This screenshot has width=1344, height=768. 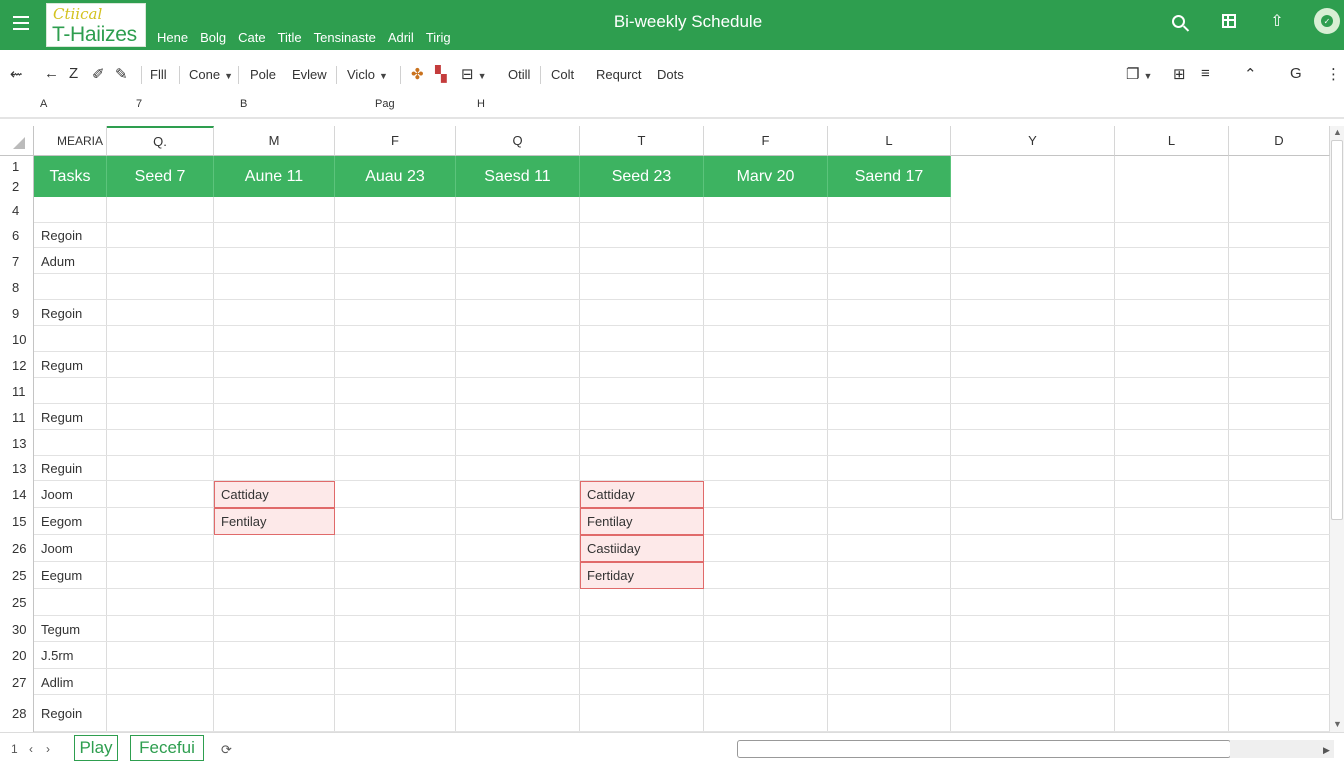 I want to click on row-header: 26, so click(x=17, y=548).